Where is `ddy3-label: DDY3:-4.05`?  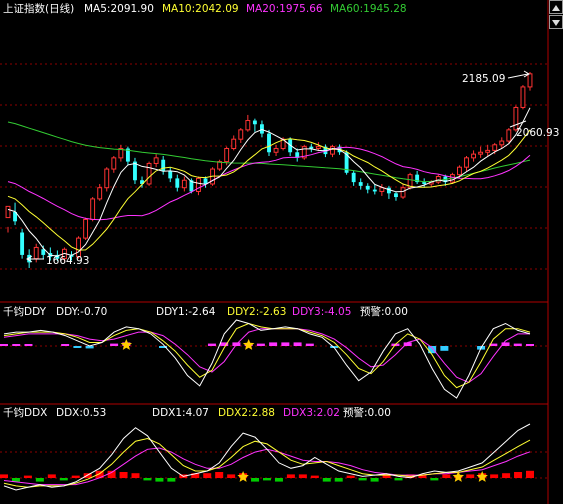
ddy3-label: DDY3:-4.05 is located at coordinates (321, 312).